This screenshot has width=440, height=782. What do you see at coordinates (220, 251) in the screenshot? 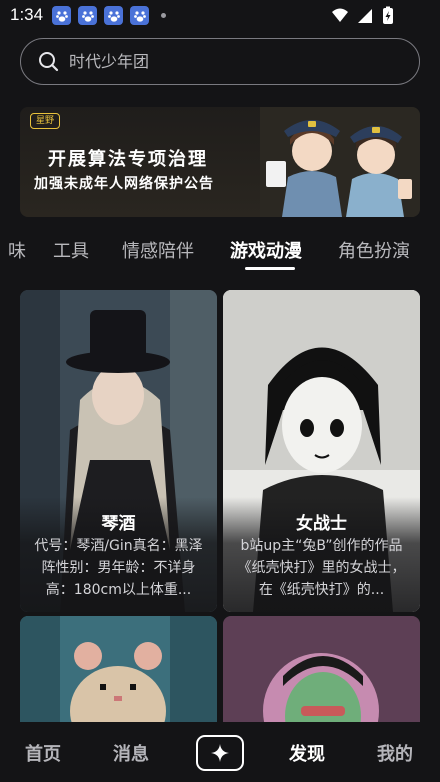
I see `category-tabs: 味 工具 情感陪伴 游戏动漫 角色扮演` at bounding box center [220, 251].